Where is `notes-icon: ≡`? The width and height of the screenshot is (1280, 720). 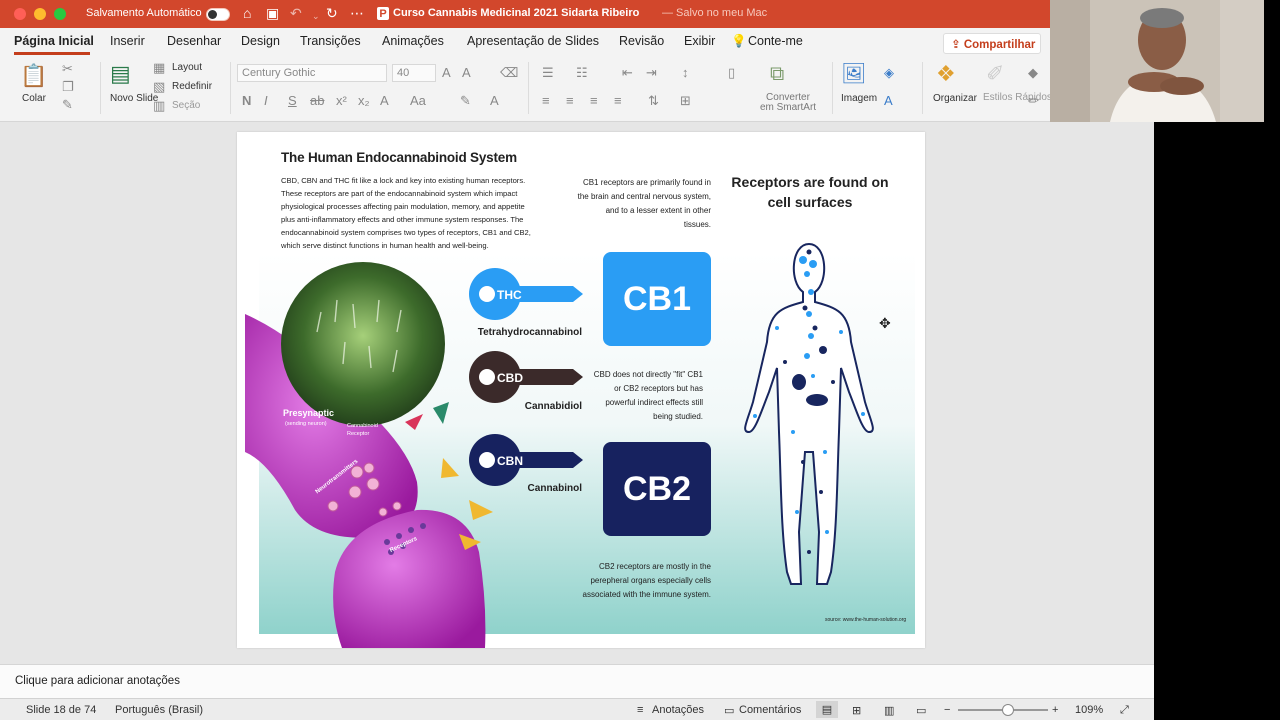
notes-icon: ≡ is located at coordinates (640, 710).